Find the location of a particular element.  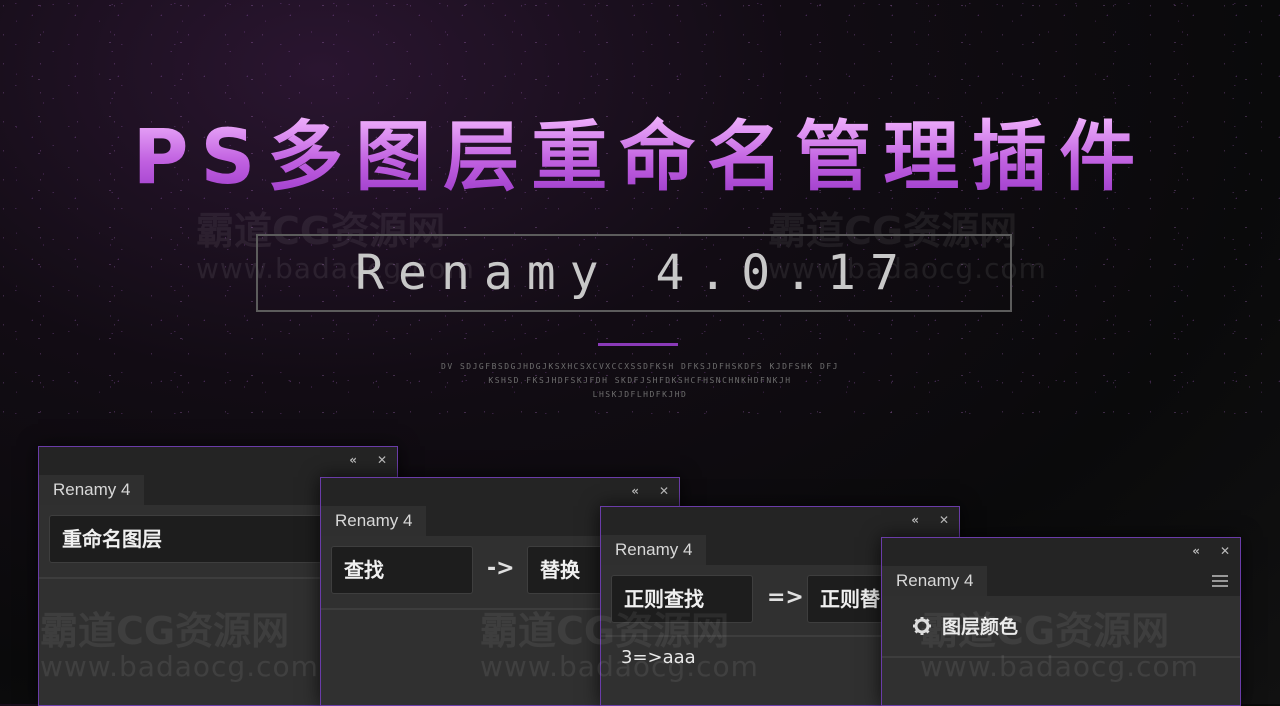

find-input: 查找 is located at coordinates (402, 570).